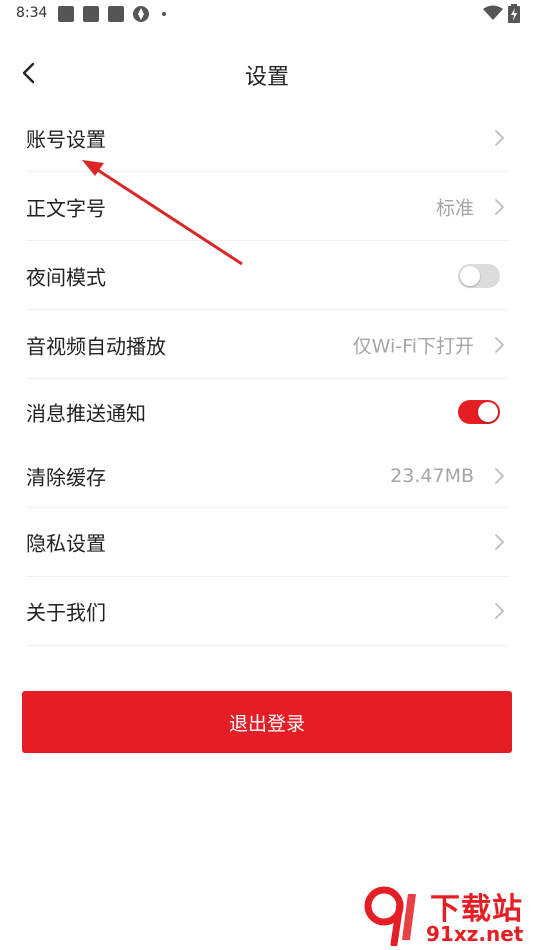 The image size is (534, 950). What do you see at coordinates (66, 277) in the screenshot?
I see `settings-item-label: 夜间模式` at bounding box center [66, 277].